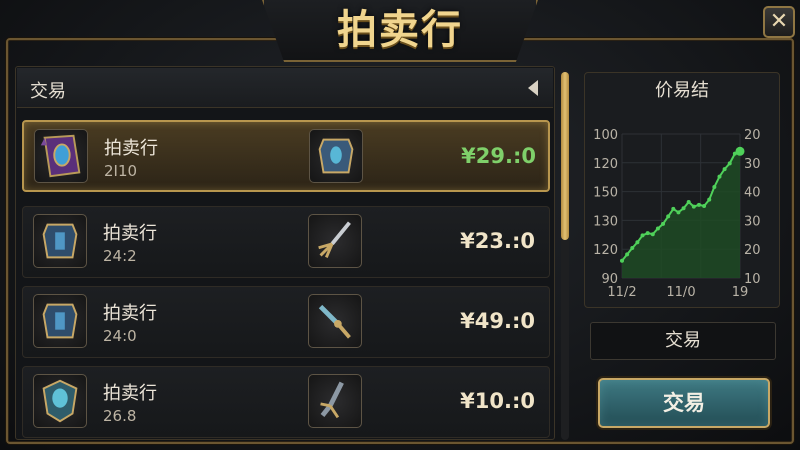 The image size is (800, 450). What do you see at coordinates (605, 135) in the screenshot?
I see `left-tick-label: 100` at bounding box center [605, 135].